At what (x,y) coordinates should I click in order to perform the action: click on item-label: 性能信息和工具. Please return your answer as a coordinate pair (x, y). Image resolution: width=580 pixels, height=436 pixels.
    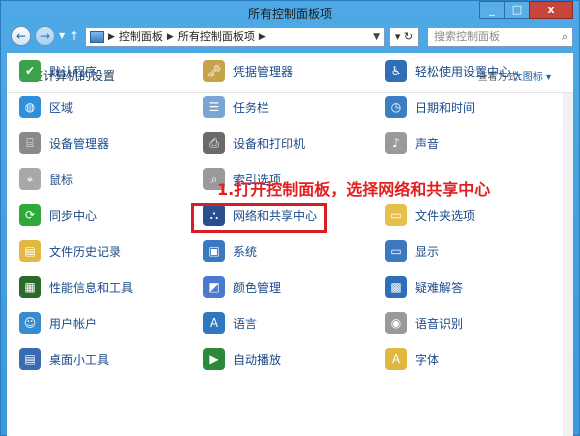
    Looking at the image, I should click on (91, 287).